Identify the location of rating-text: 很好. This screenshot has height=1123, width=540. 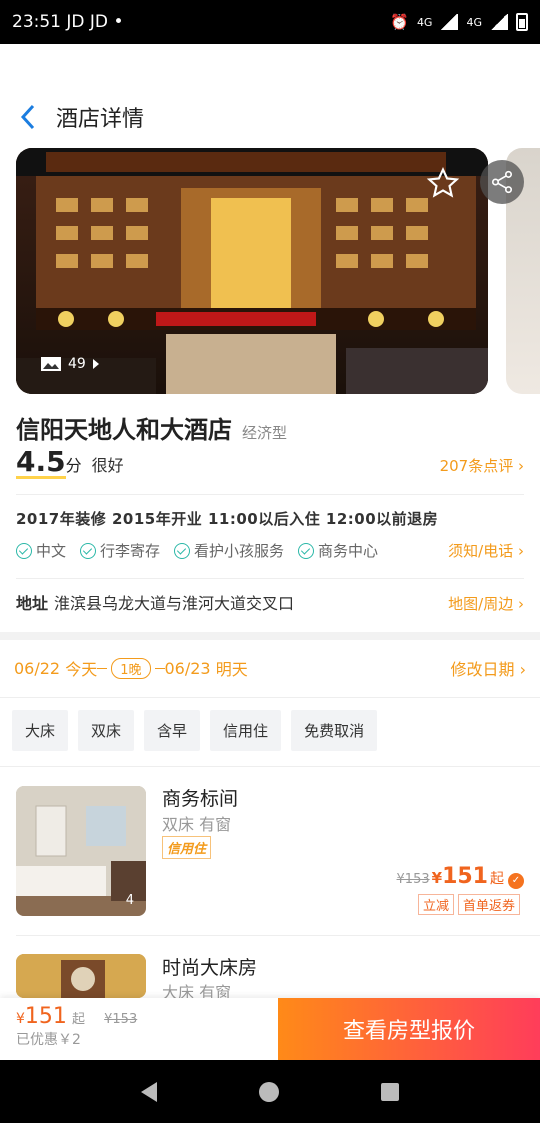
(107, 465).